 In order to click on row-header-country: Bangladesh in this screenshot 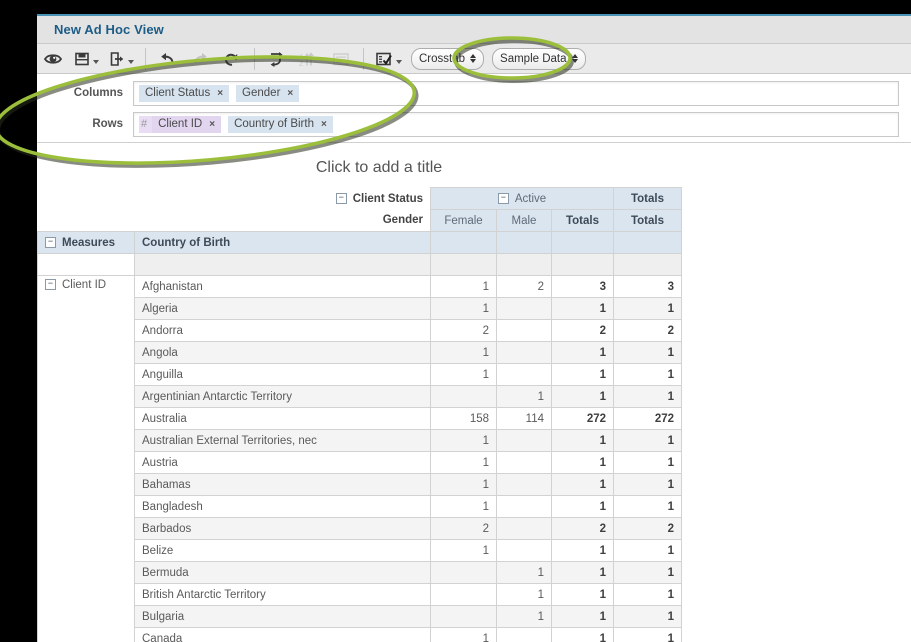, I will do `click(282, 506)`.